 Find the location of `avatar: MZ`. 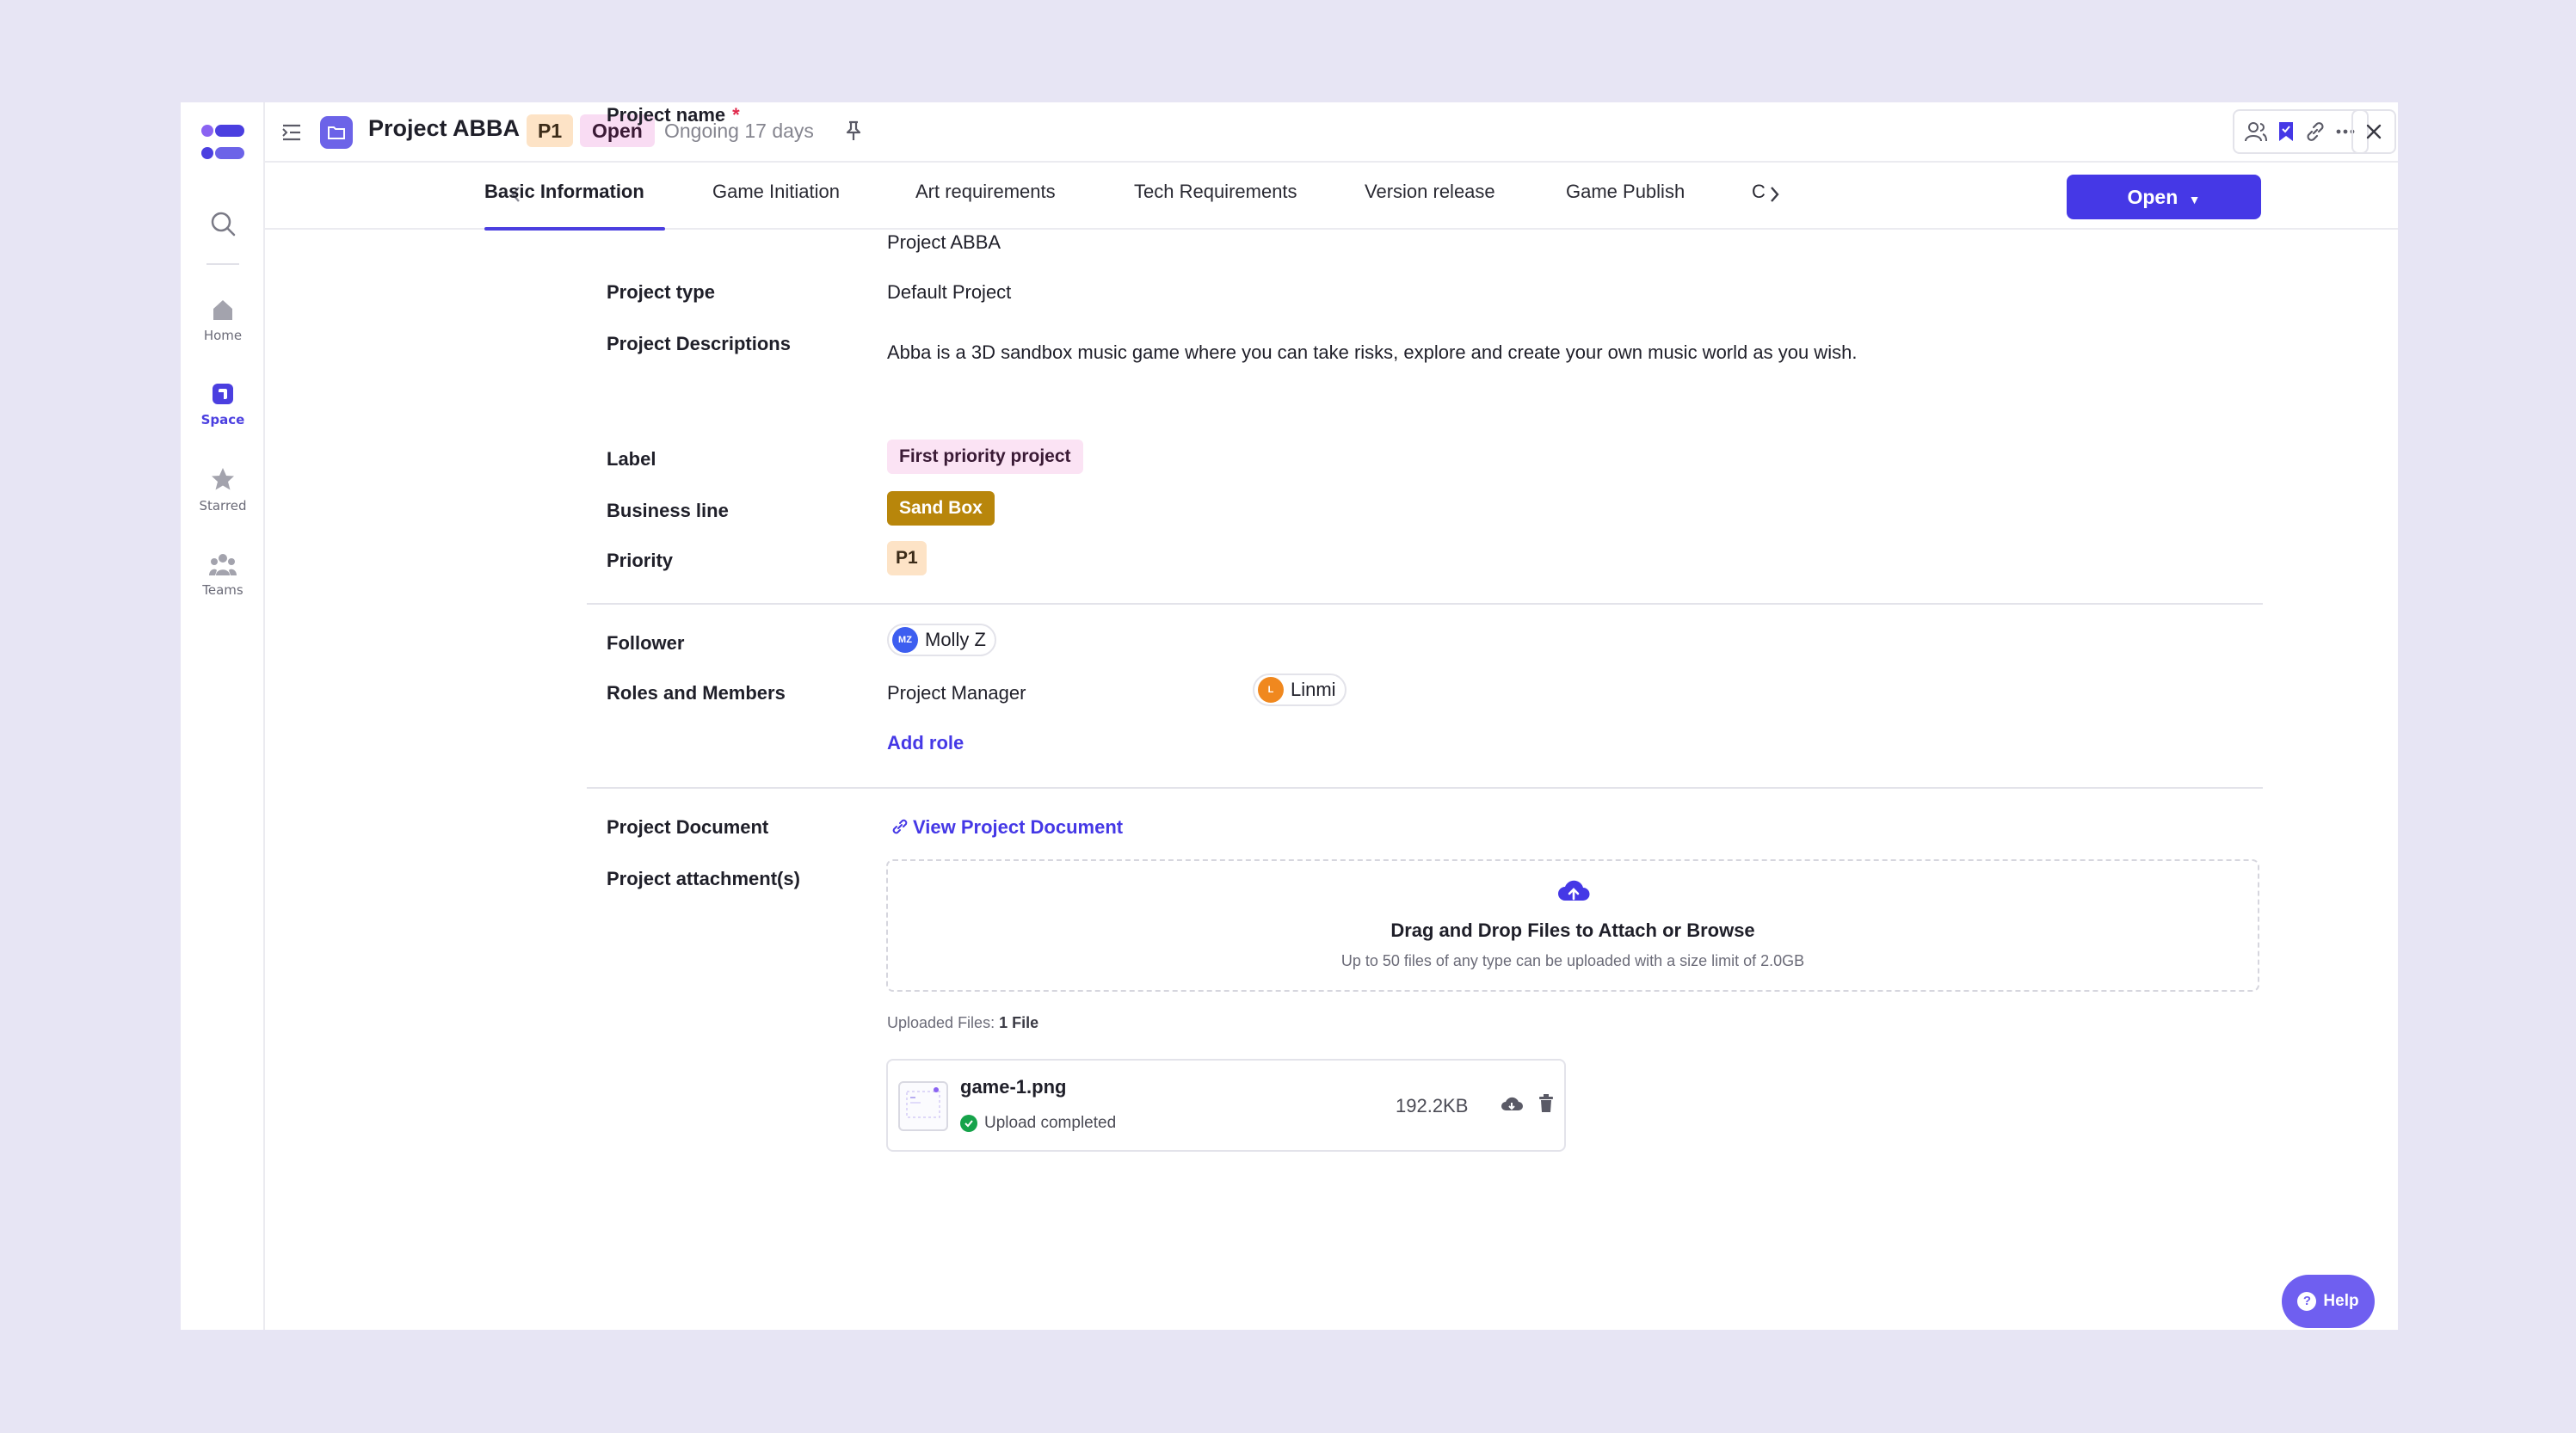

avatar: MZ is located at coordinates (905, 640).